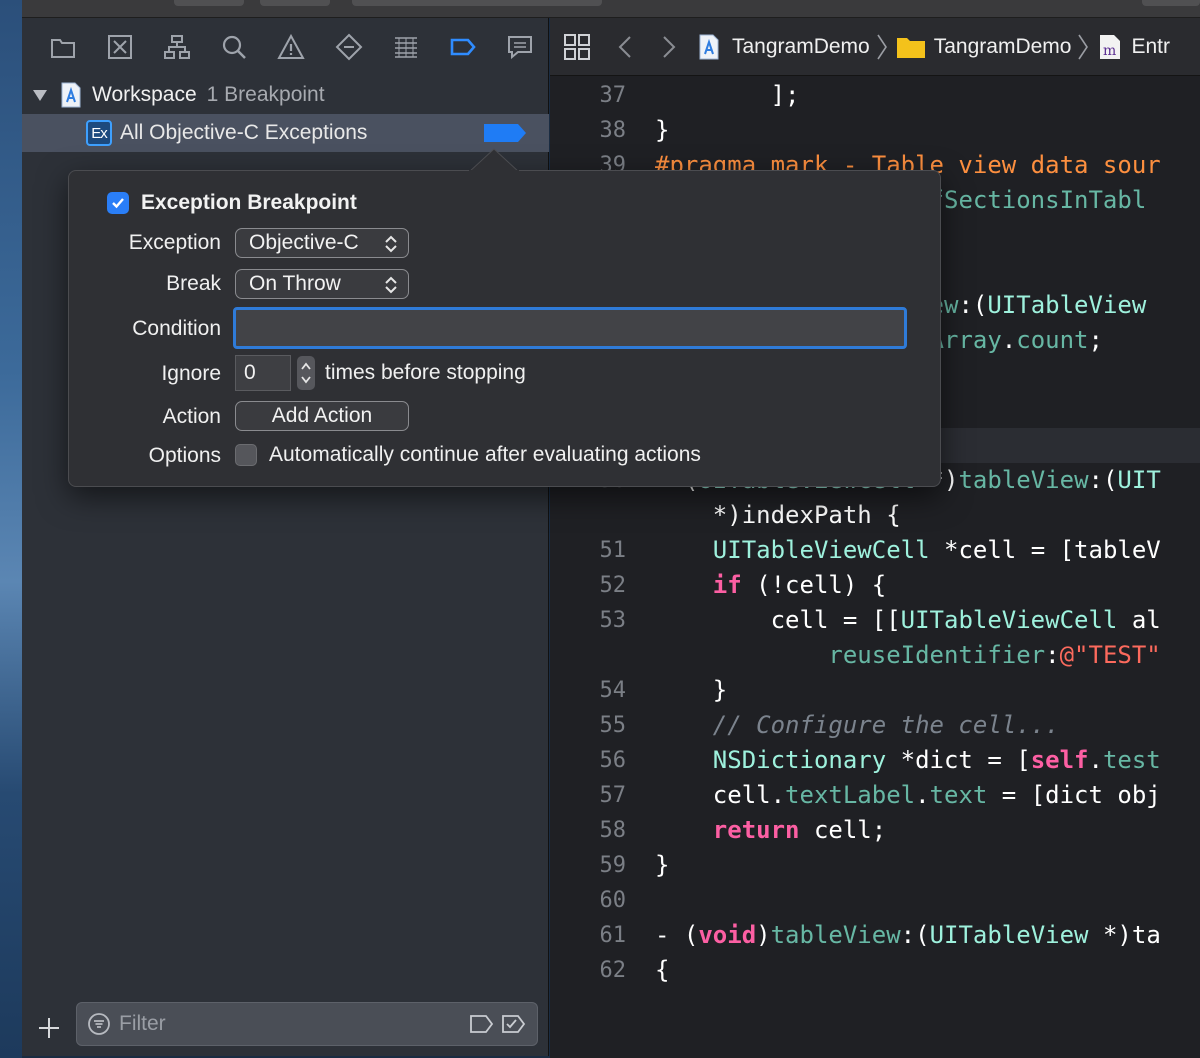  Describe the element at coordinates (875, 970) in the screenshot. I see `code-line: 62 {` at that location.